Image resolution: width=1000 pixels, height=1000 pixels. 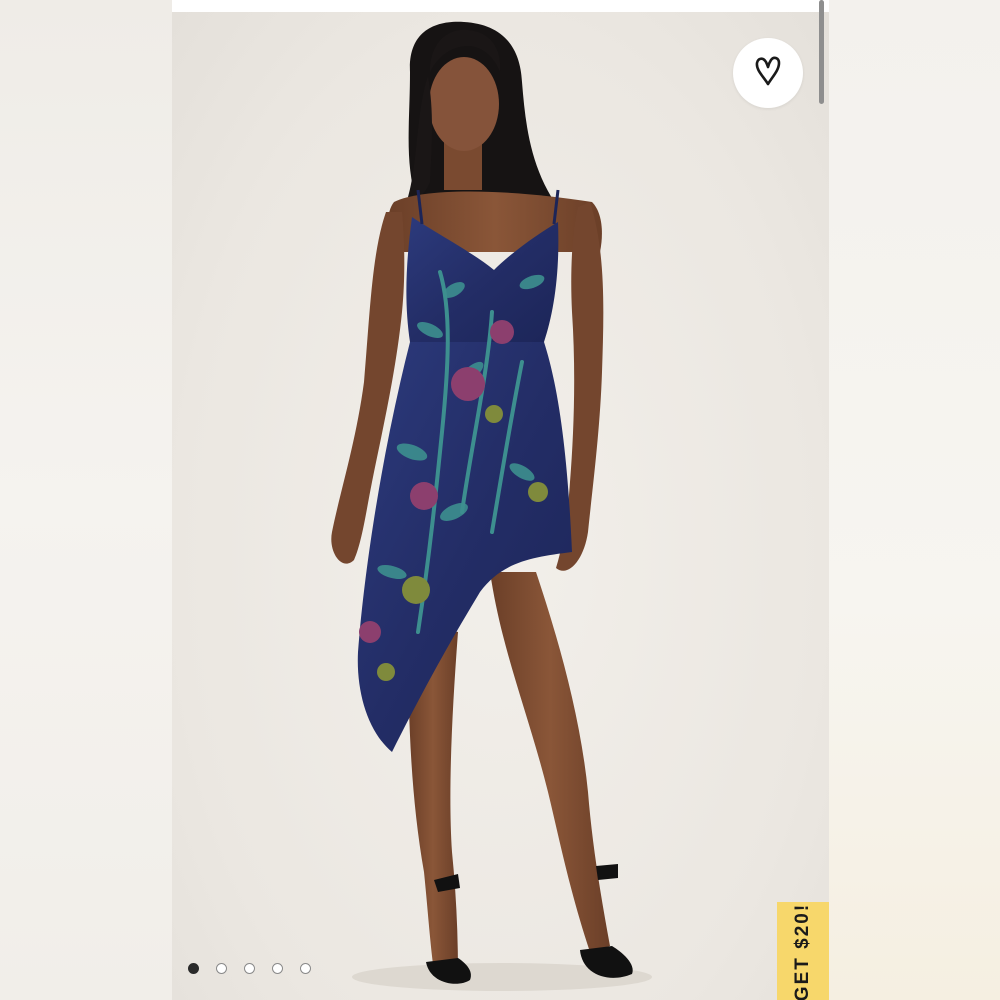 What do you see at coordinates (500, 6) in the screenshot?
I see `top-bar` at bounding box center [500, 6].